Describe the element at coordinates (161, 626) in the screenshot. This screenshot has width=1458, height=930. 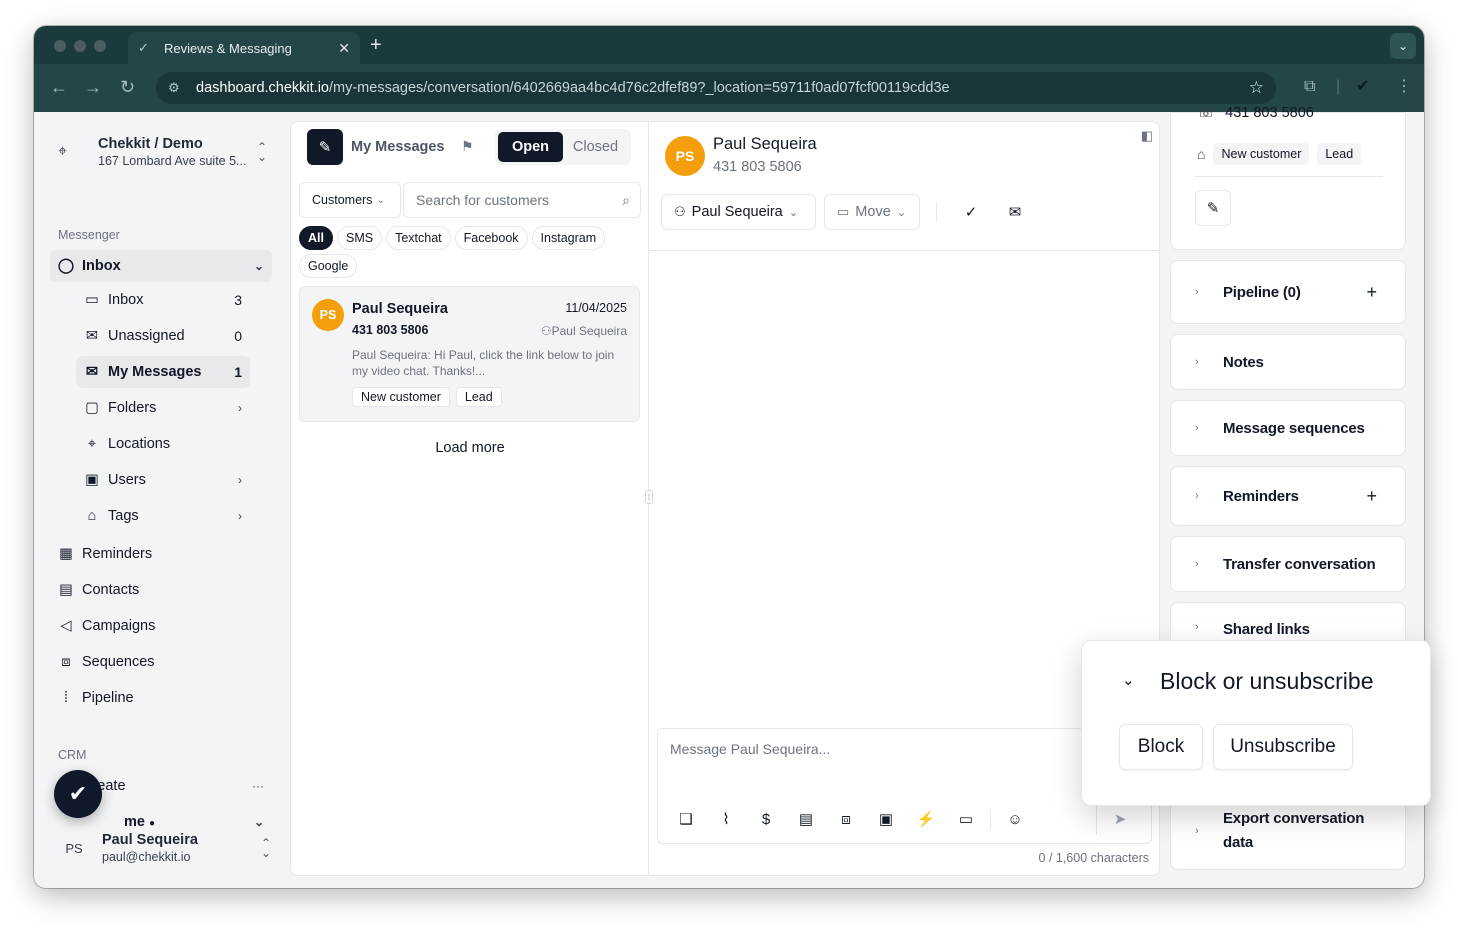
I see `sidebar-item-campaigns: ◁ Campaigns` at that location.